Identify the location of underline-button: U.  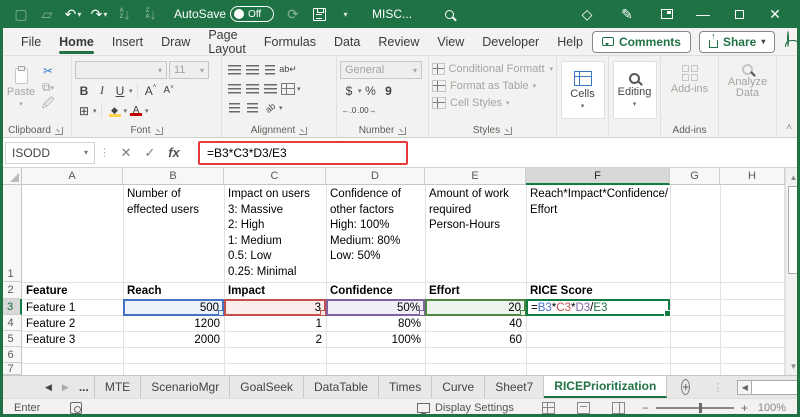
(120, 90).